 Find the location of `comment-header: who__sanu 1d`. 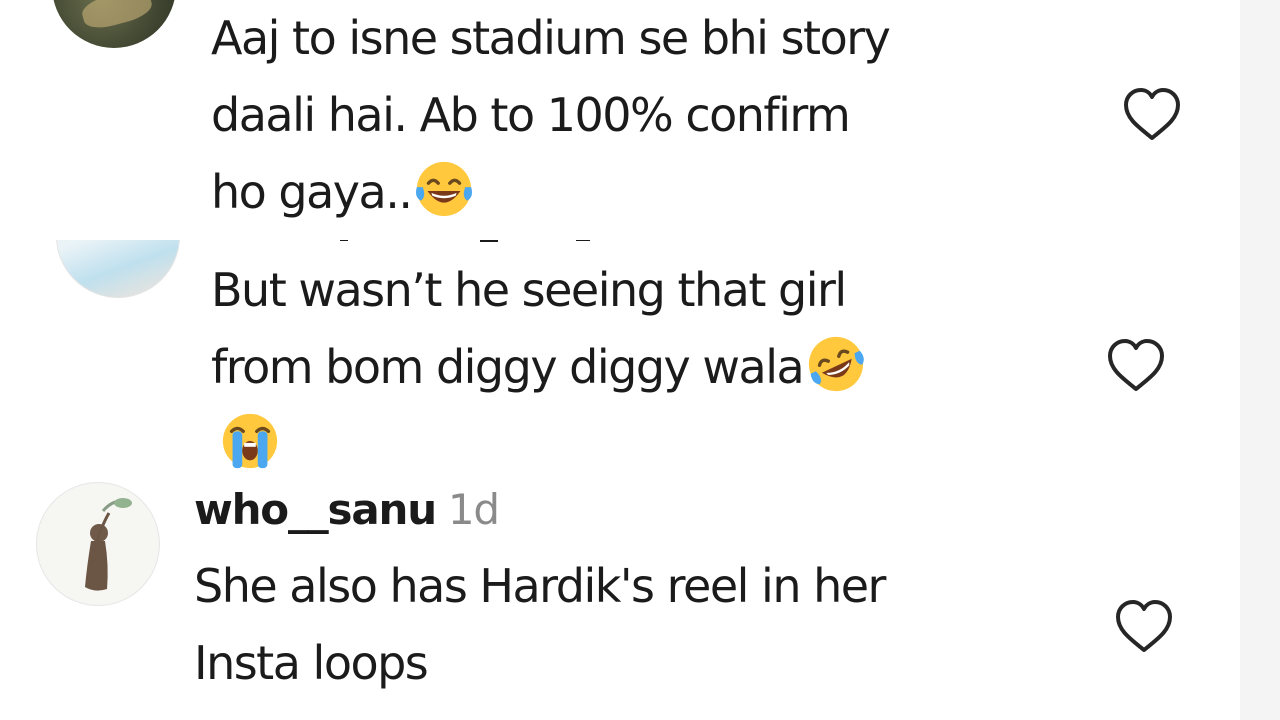

comment-header: who__sanu 1d is located at coordinates (347, 510).